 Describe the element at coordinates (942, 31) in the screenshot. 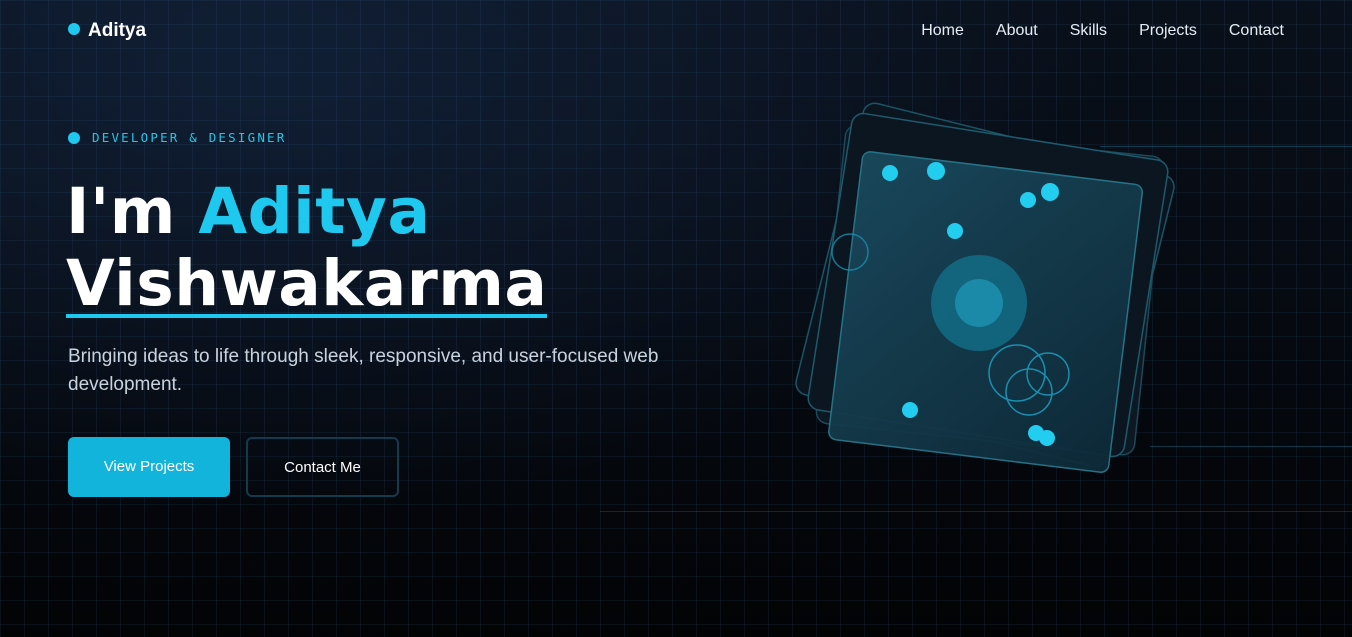

I see `nav-link-home: Home` at that location.